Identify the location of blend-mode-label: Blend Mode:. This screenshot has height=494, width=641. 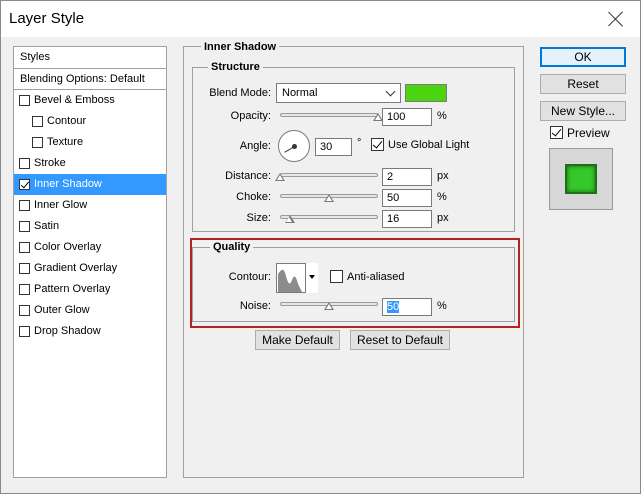
(240, 93).